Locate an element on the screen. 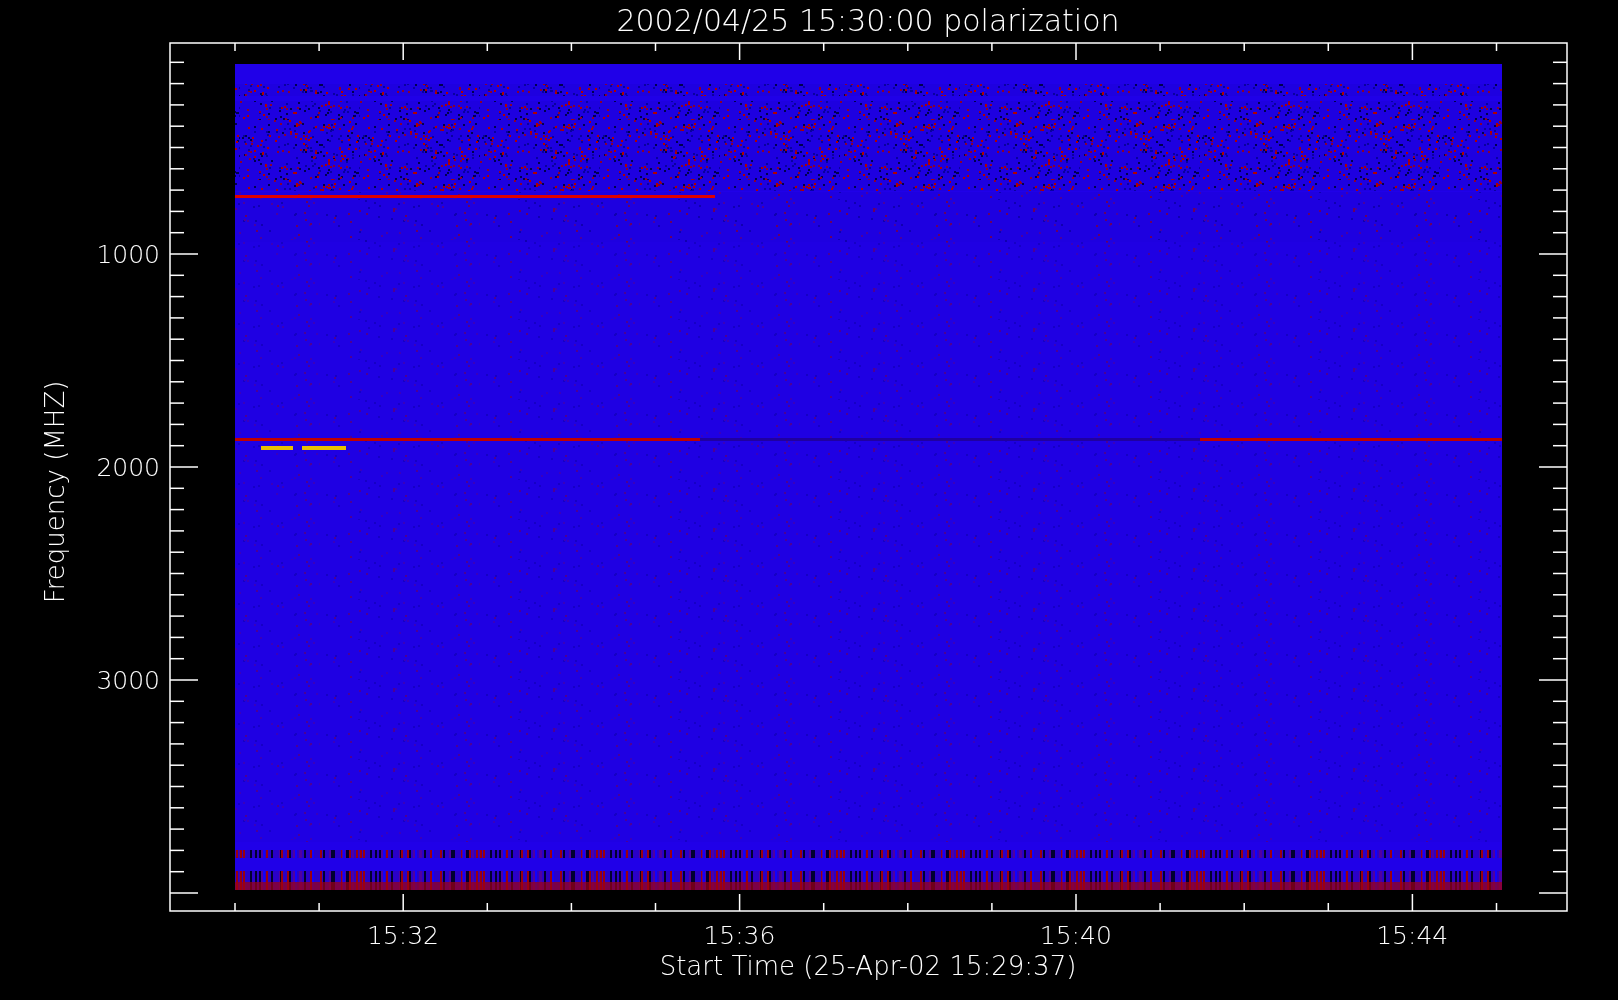  x-tick-label: 15:36 is located at coordinates (739, 935).